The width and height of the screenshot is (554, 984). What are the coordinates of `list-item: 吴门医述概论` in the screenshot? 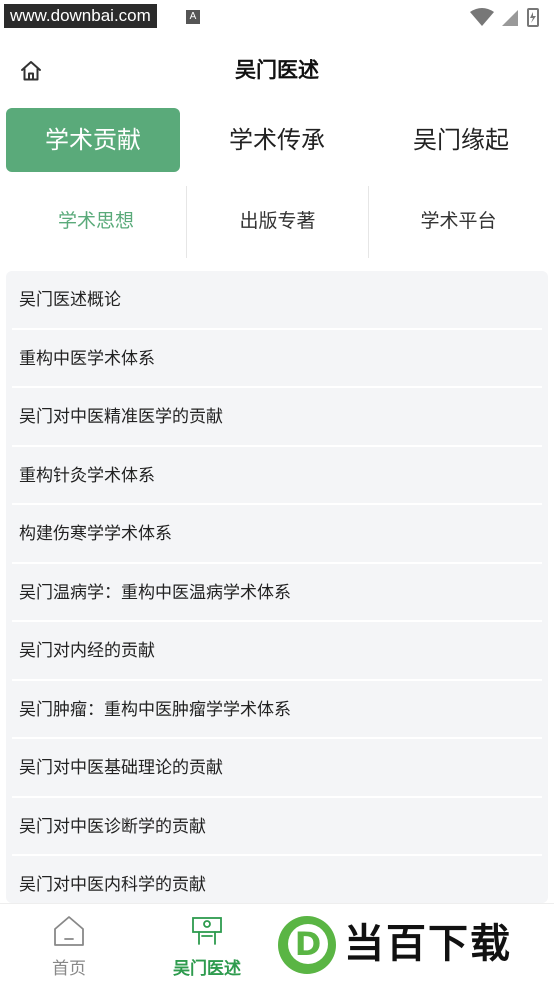 It's located at (277, 300).